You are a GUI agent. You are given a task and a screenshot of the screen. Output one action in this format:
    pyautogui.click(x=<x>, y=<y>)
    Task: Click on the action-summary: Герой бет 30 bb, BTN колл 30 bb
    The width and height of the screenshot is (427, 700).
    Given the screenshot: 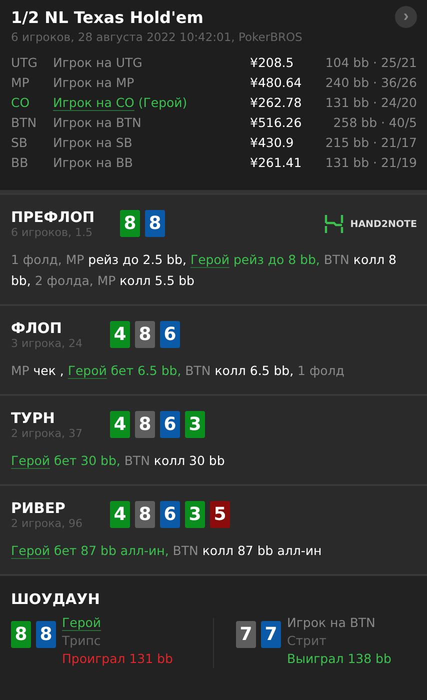 What is the action you would take?
    pyautogui.click(x=118, y=461)
    